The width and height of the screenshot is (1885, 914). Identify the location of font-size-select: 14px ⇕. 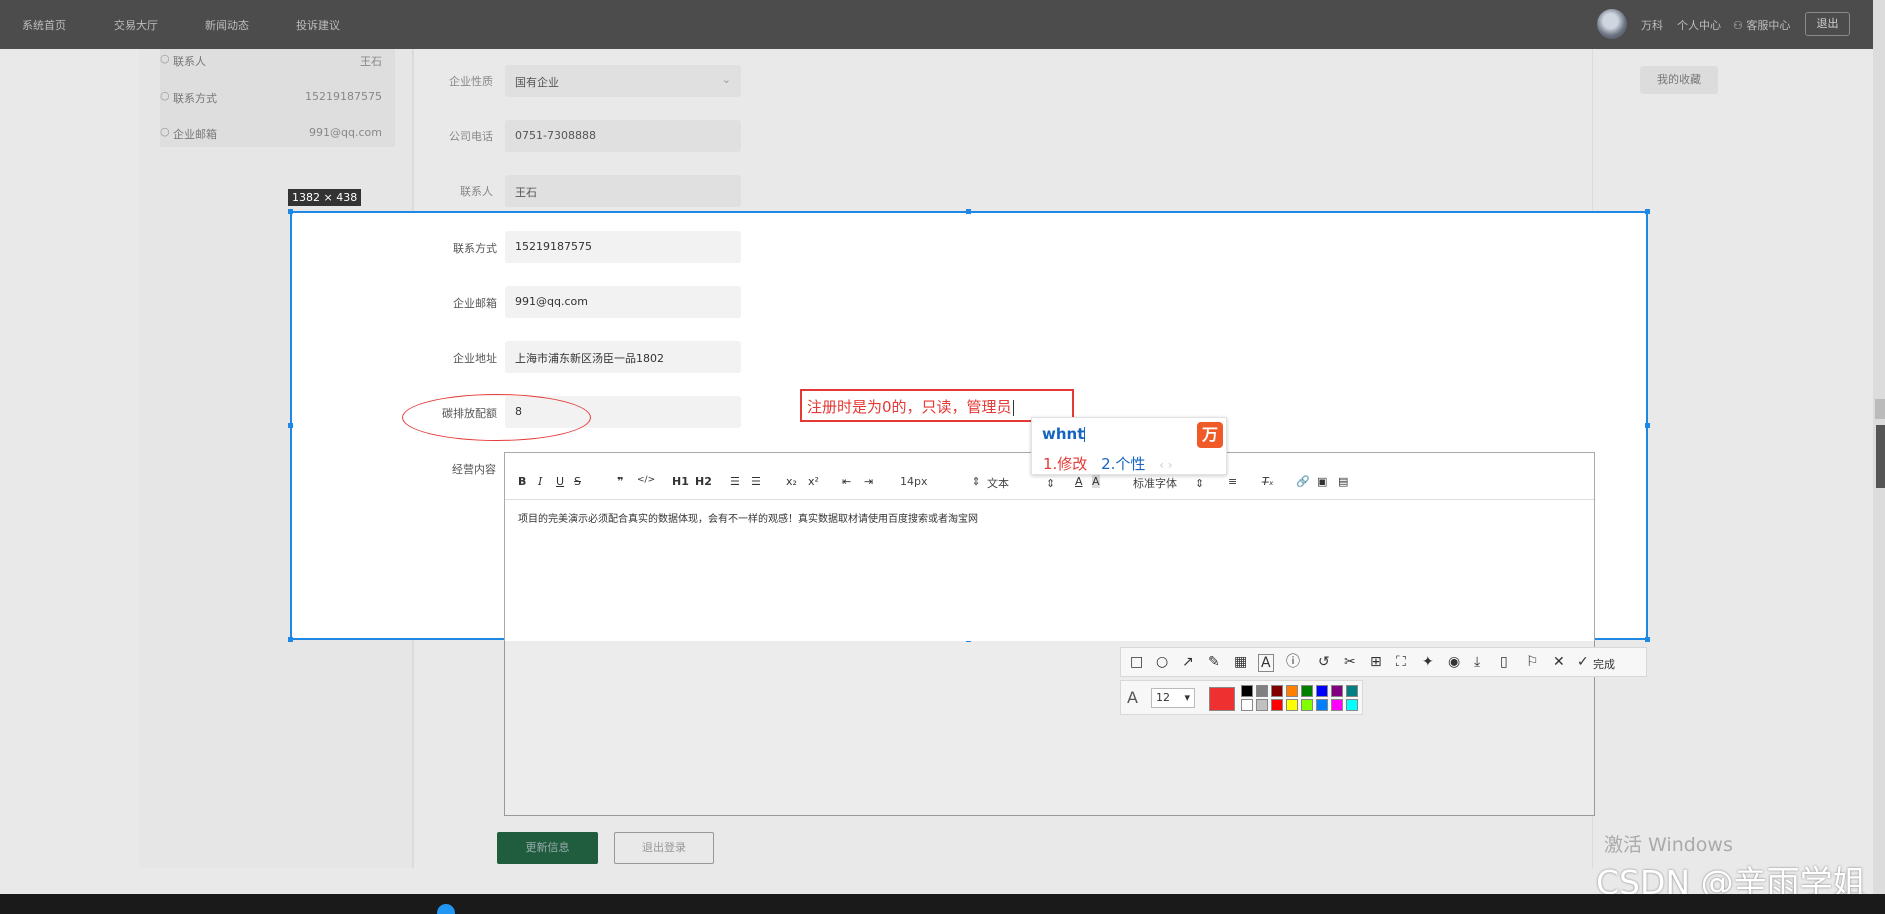
(940, 481).